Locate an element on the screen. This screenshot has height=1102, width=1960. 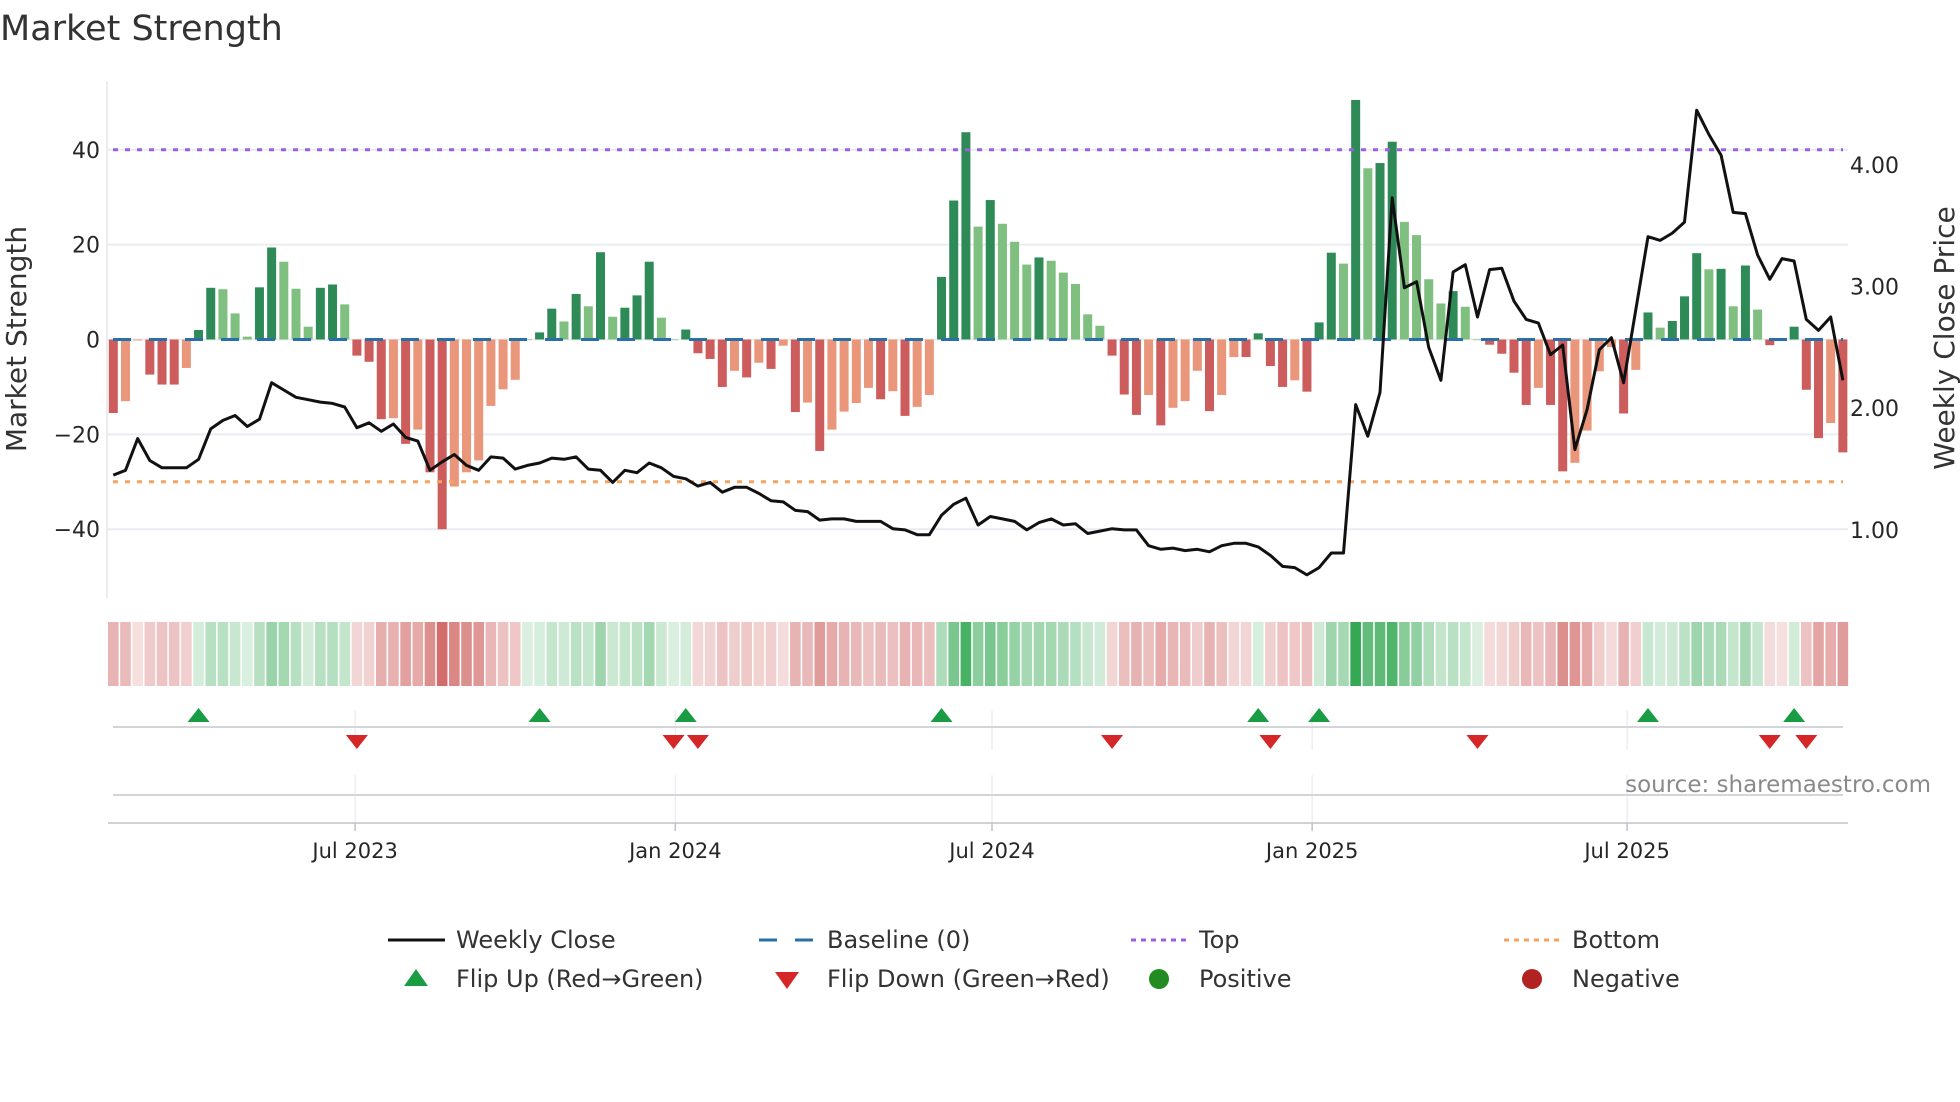
x-tick-label: Jan 2024 is located at coordinates (674, 851).